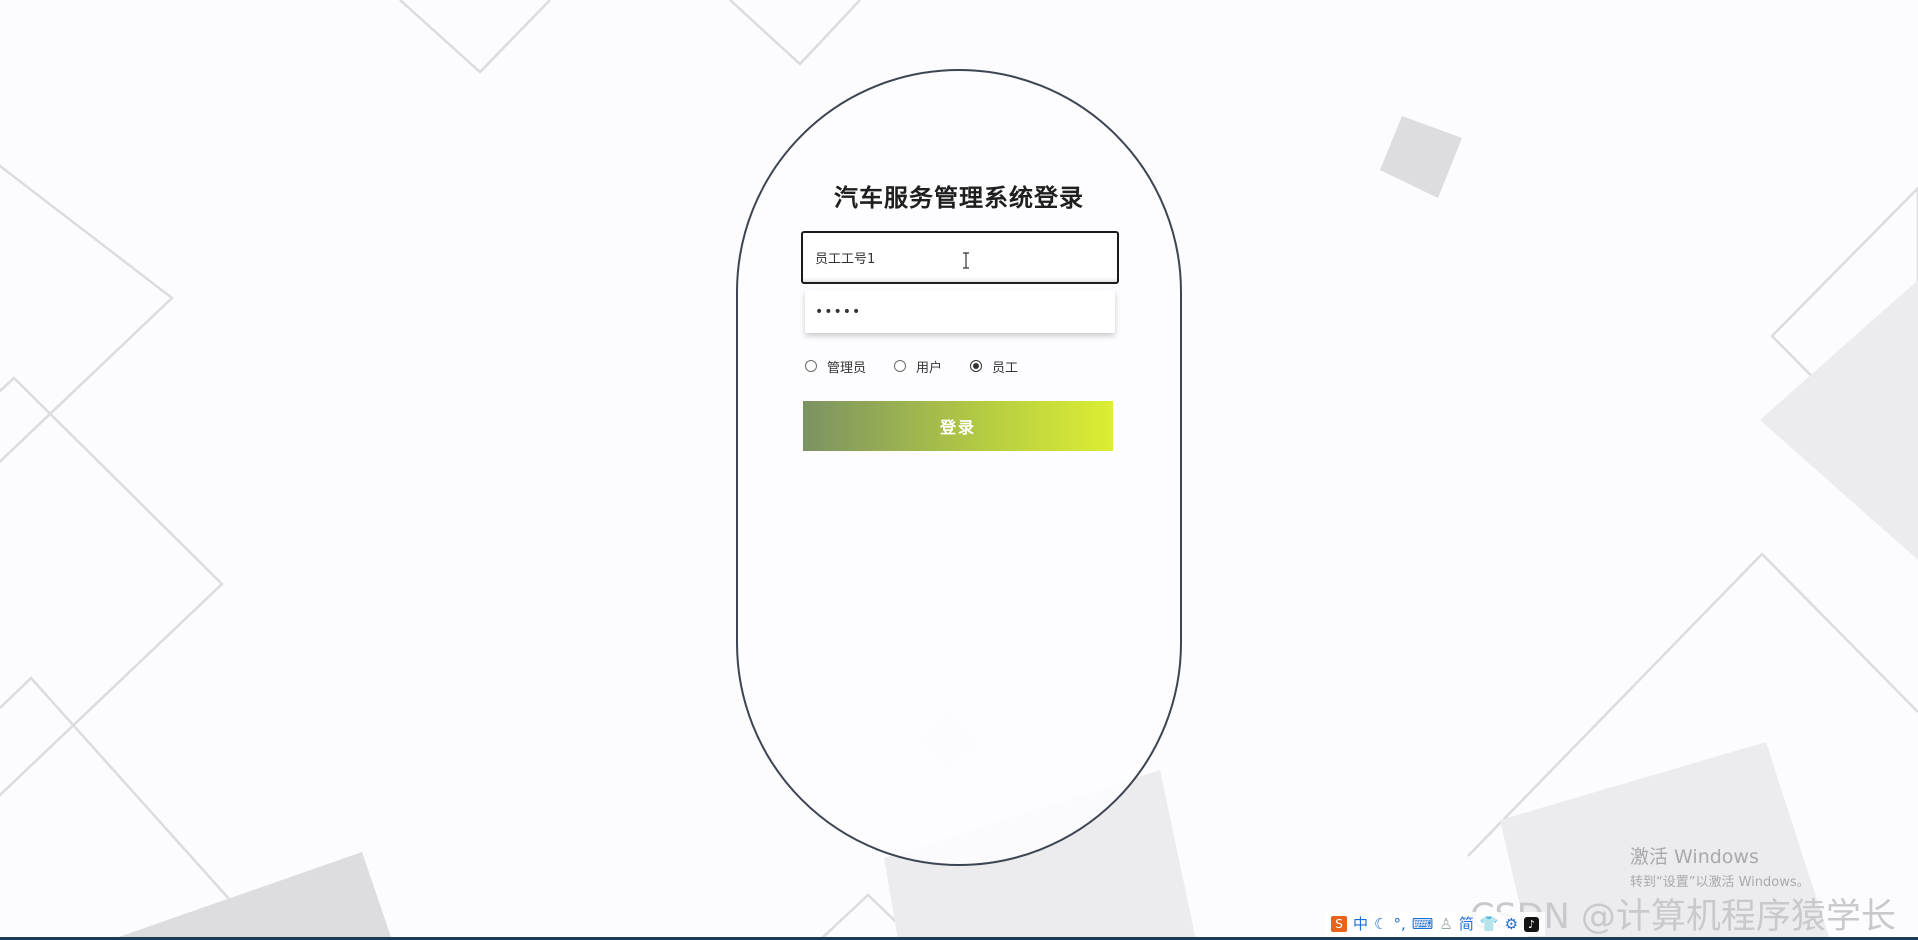 This screenshot has height=940, width=1918. Describe the element at coordinates (847, 368) in the screenshot. I see `role-label-admin: 管理员` at that location.